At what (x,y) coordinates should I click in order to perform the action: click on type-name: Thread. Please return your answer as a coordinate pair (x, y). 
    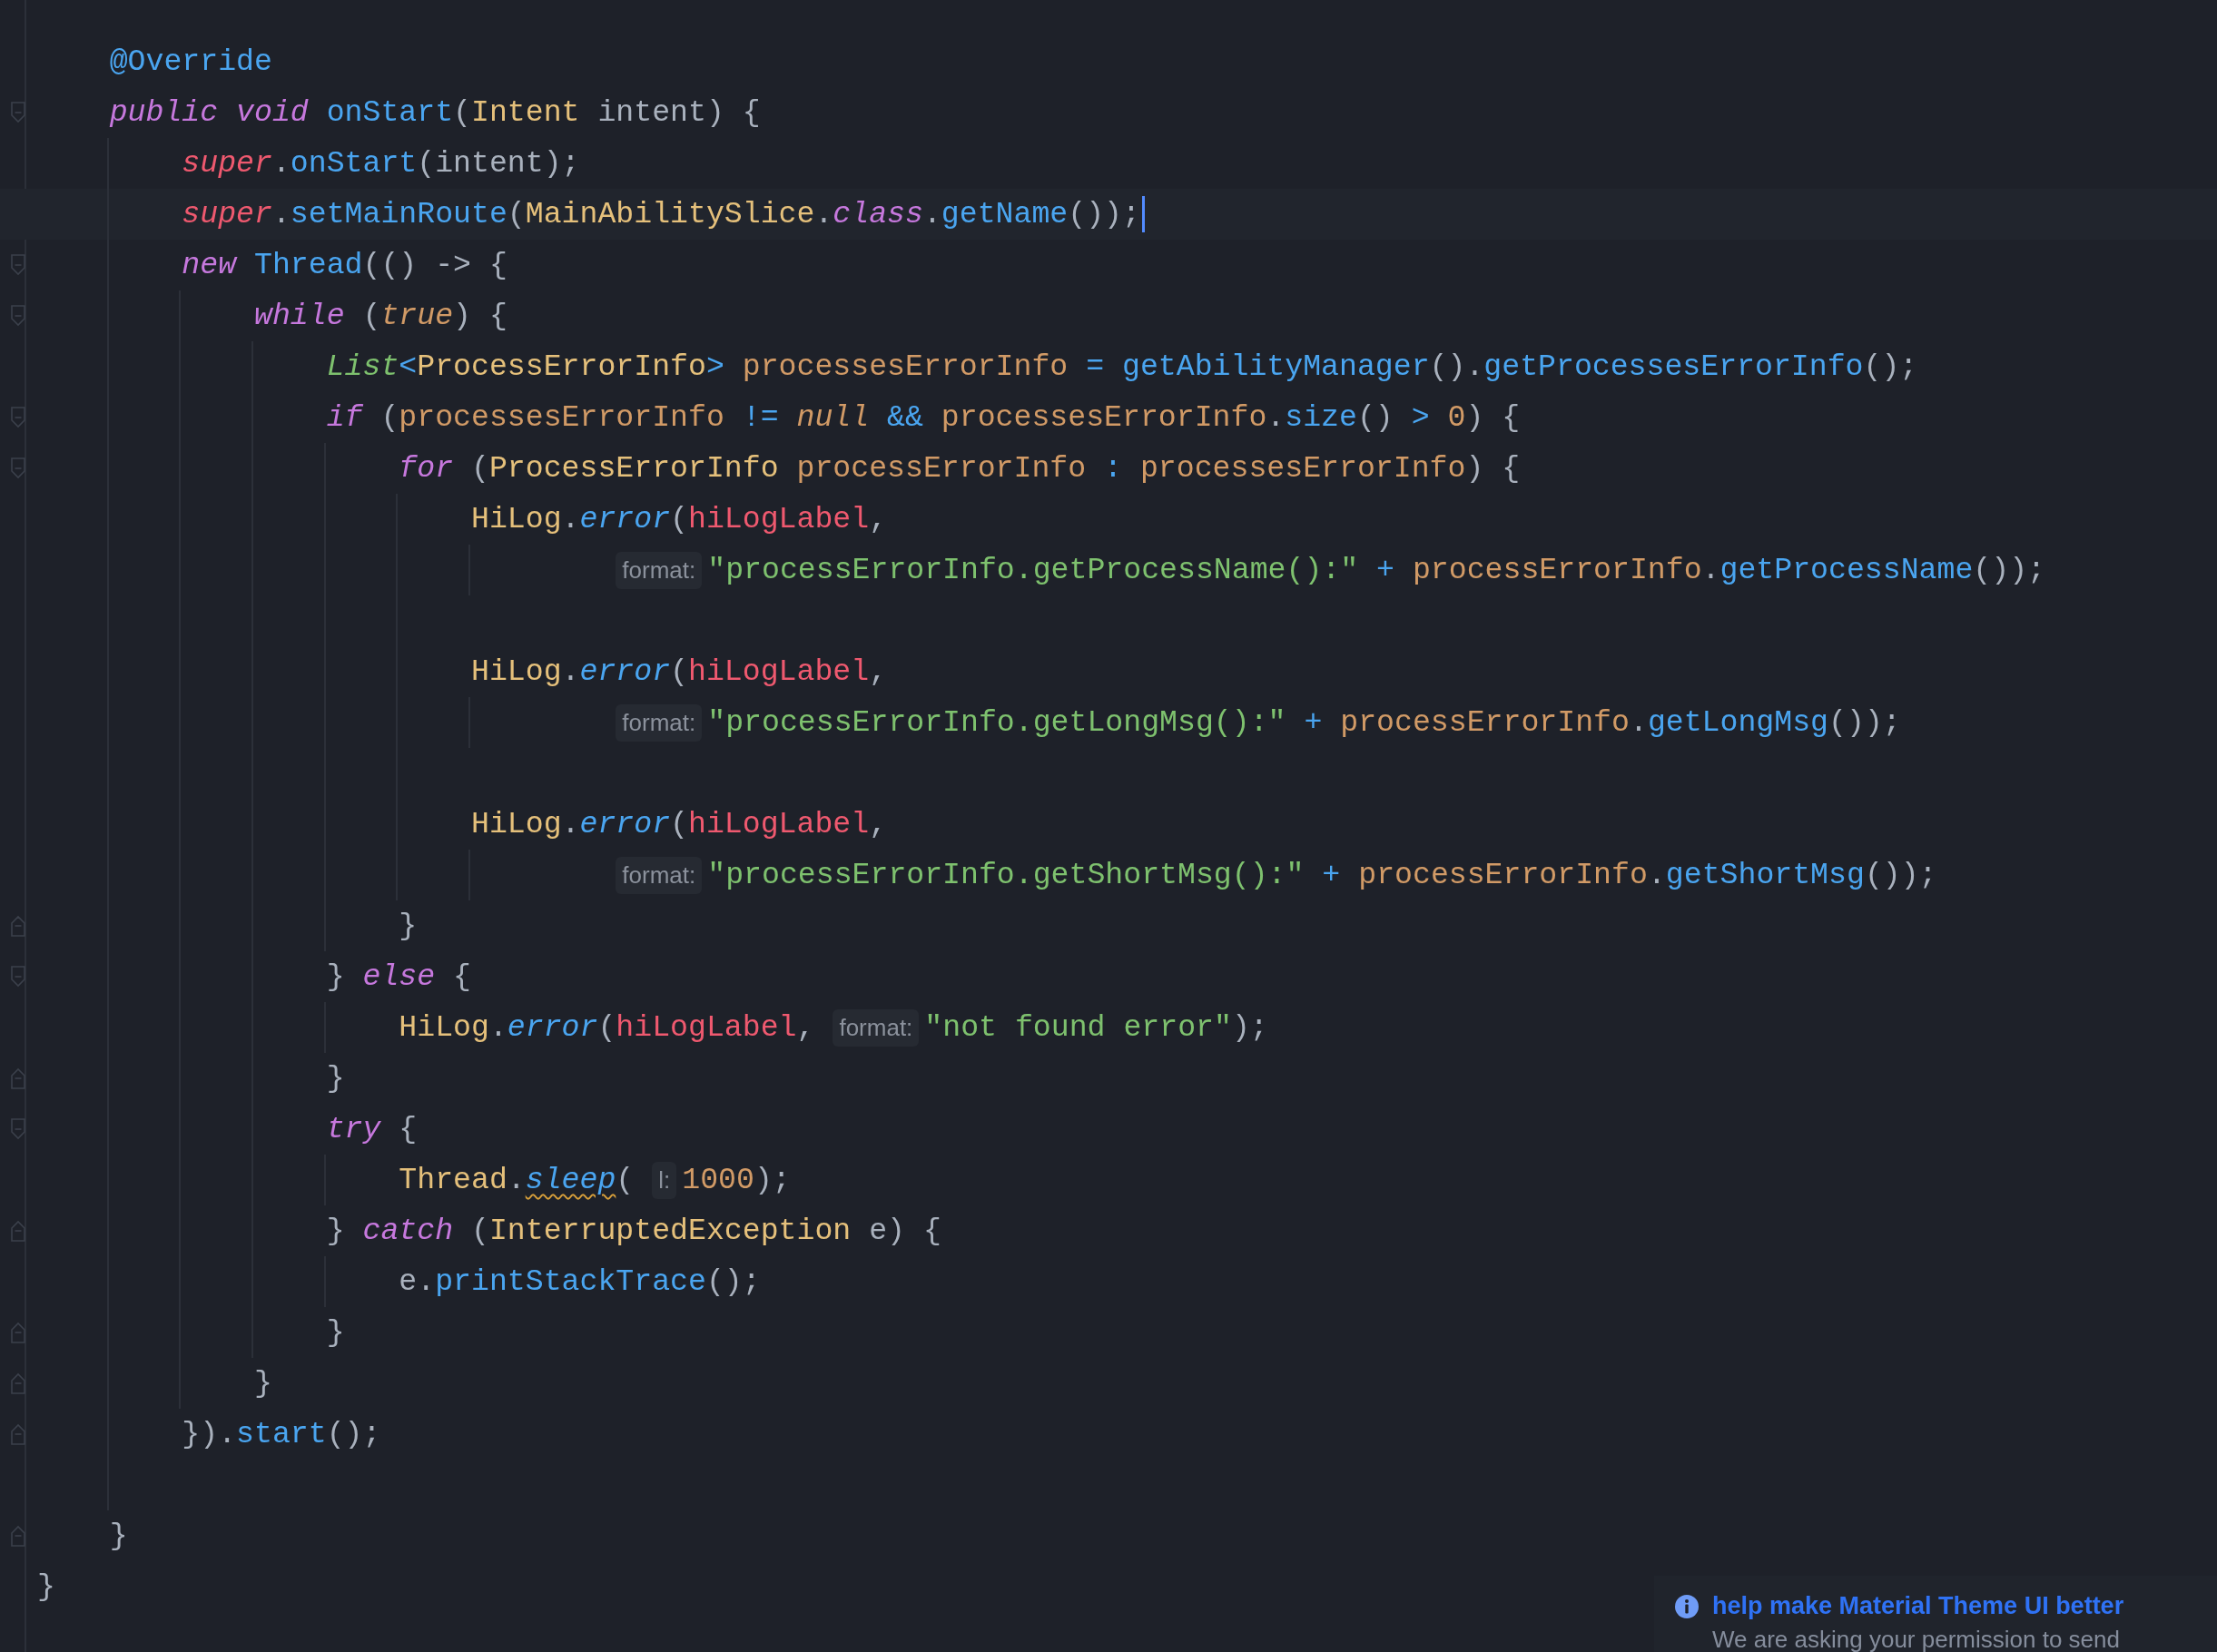
    Looking at the image, I should click on (453, 1180).